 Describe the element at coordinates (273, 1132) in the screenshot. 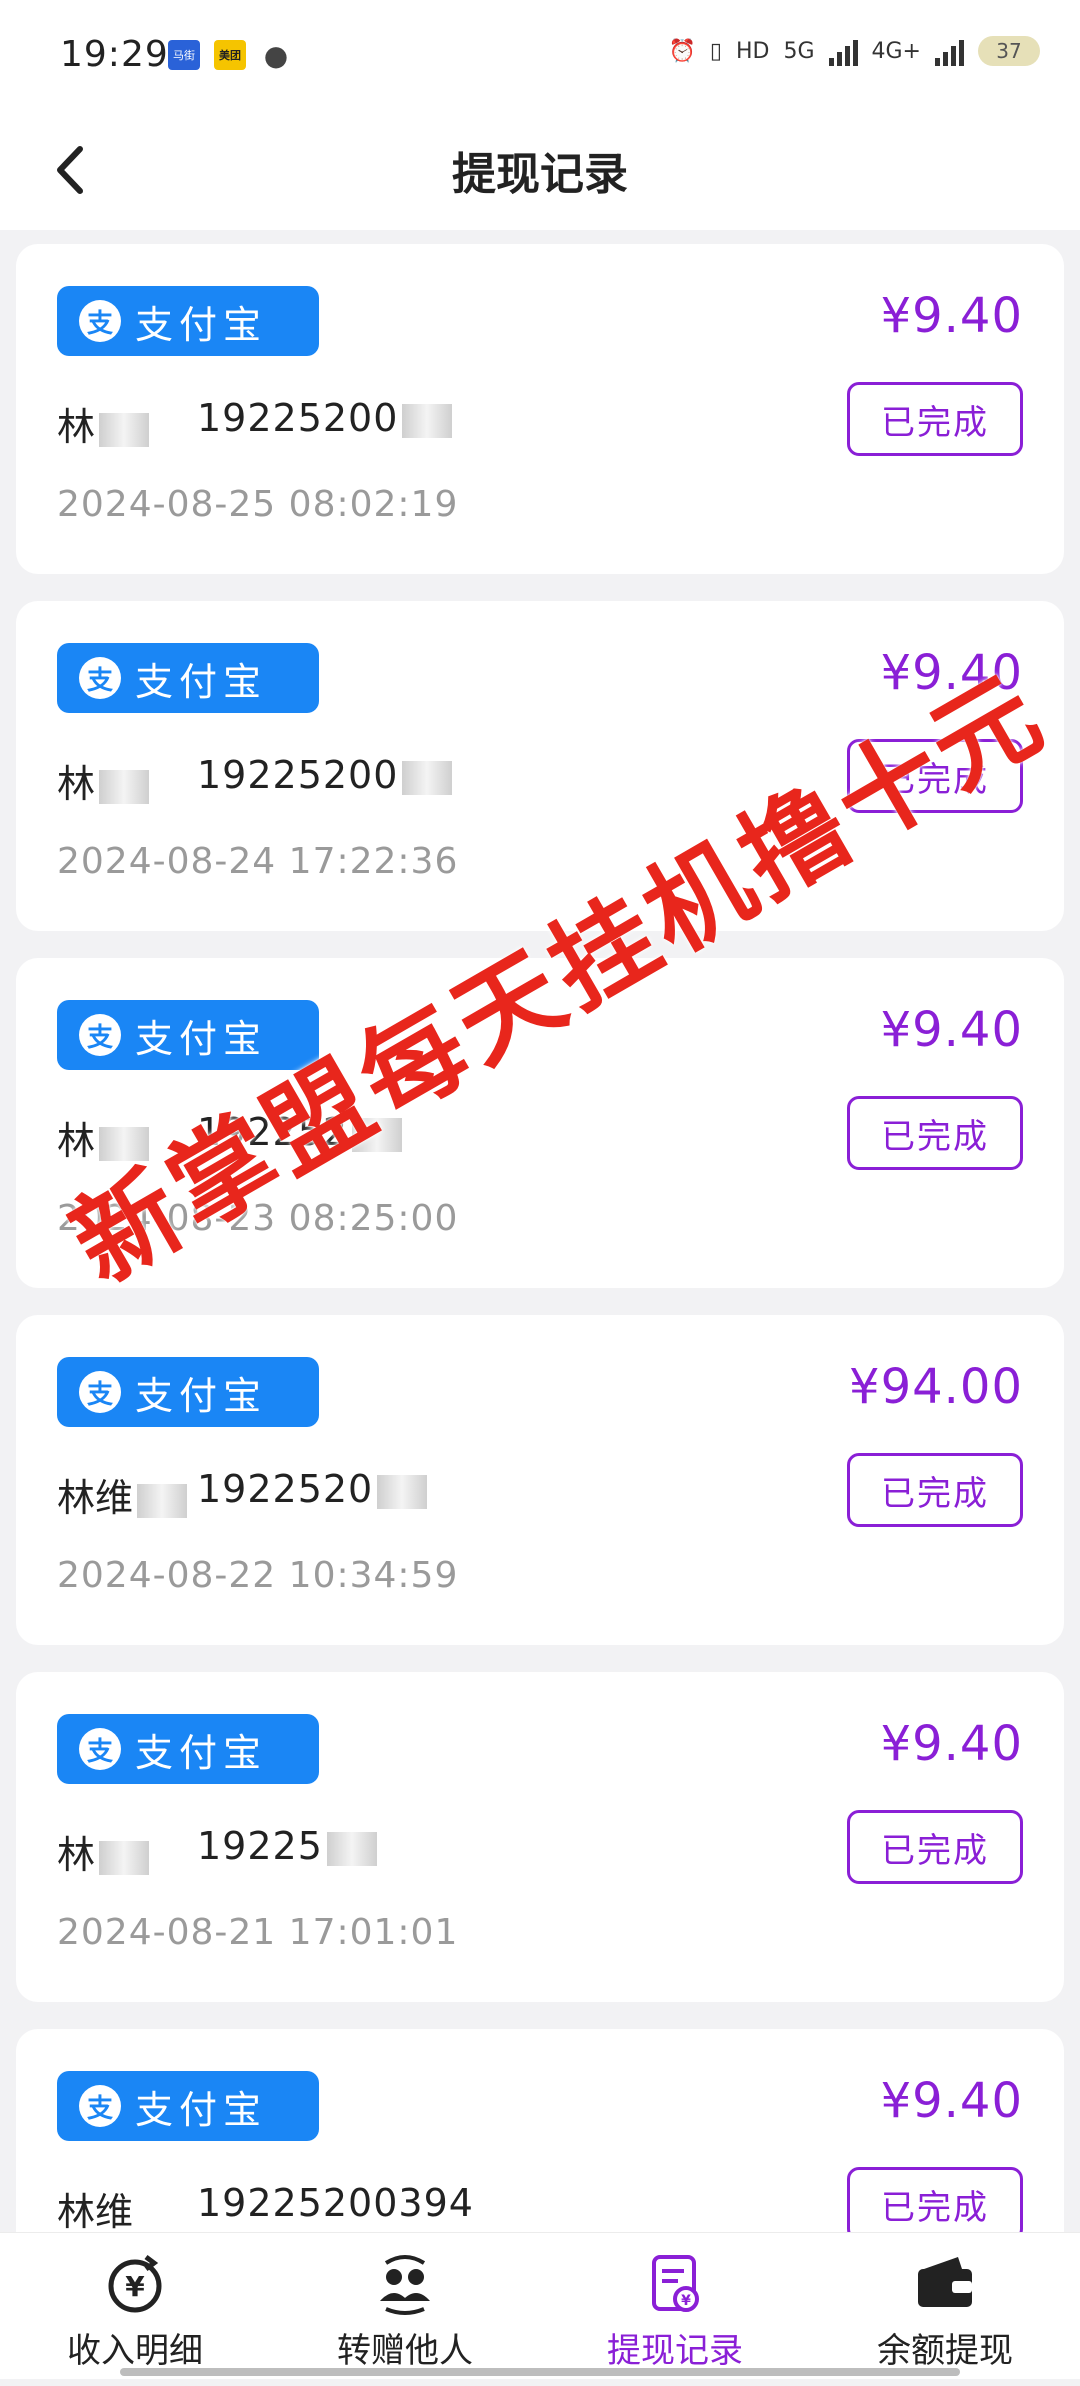

I see `account-number-text: 192252` at that location.